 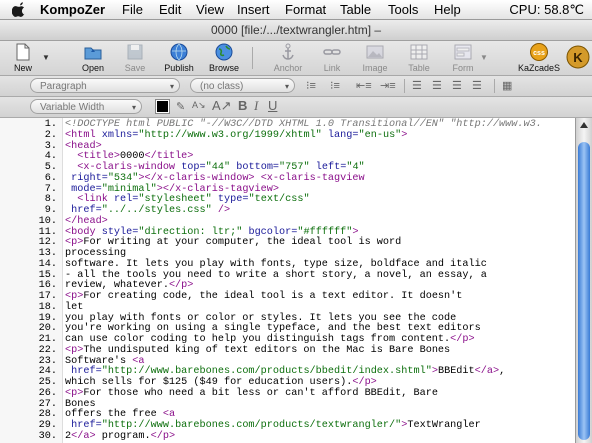 I want to click on code-line: 16. review, whatever.</p>, so click(x=287, y=285).